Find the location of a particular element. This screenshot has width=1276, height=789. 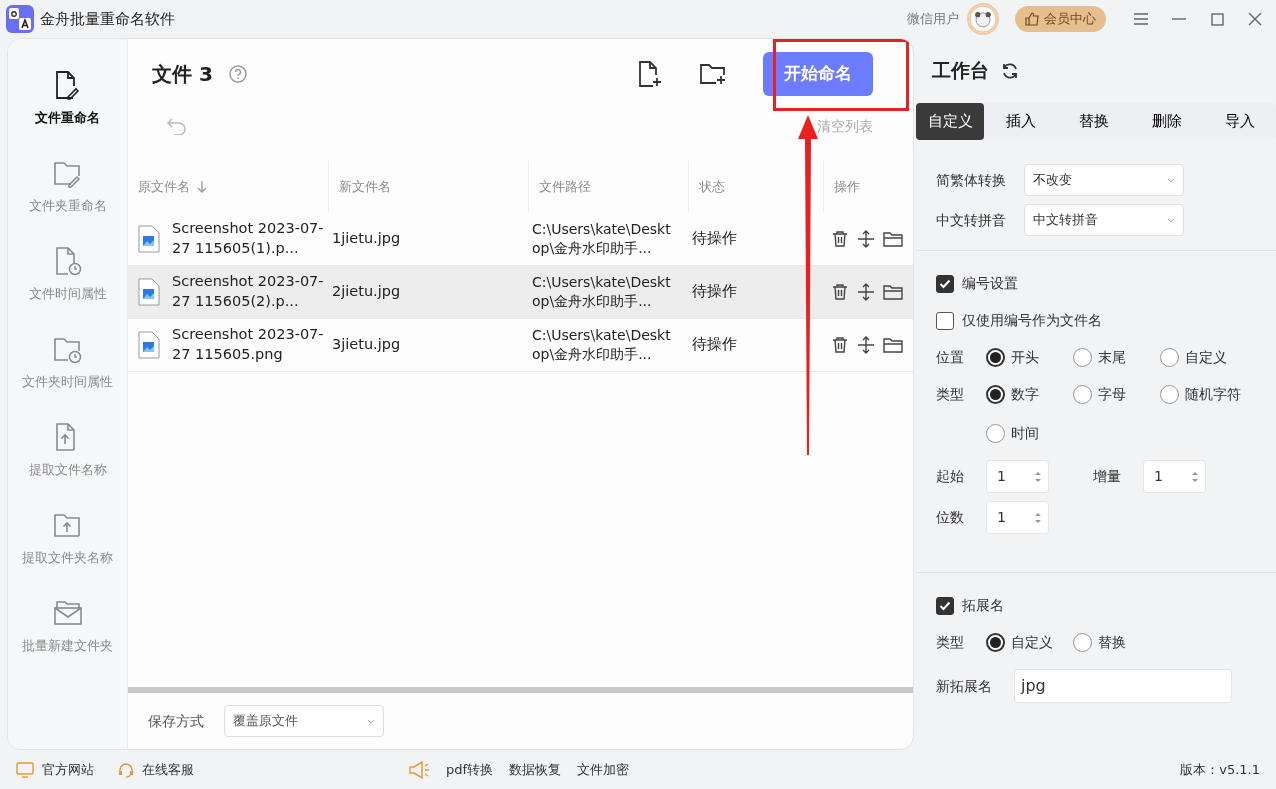

radio-label: 数字 is located at coordinates (1025, 394).